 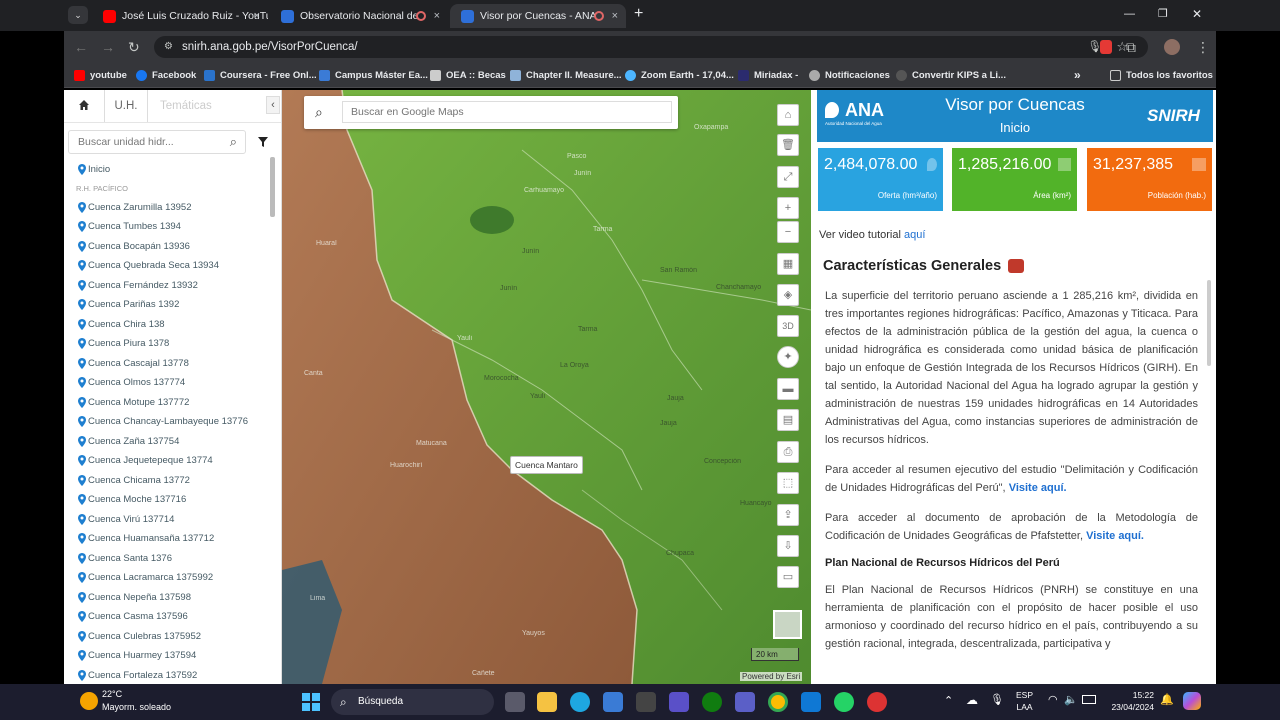 What do you see at coordinates (788, 483) in the screenshot?
I see `select-area-icon: ⬚` at bounding box center [788, 483].